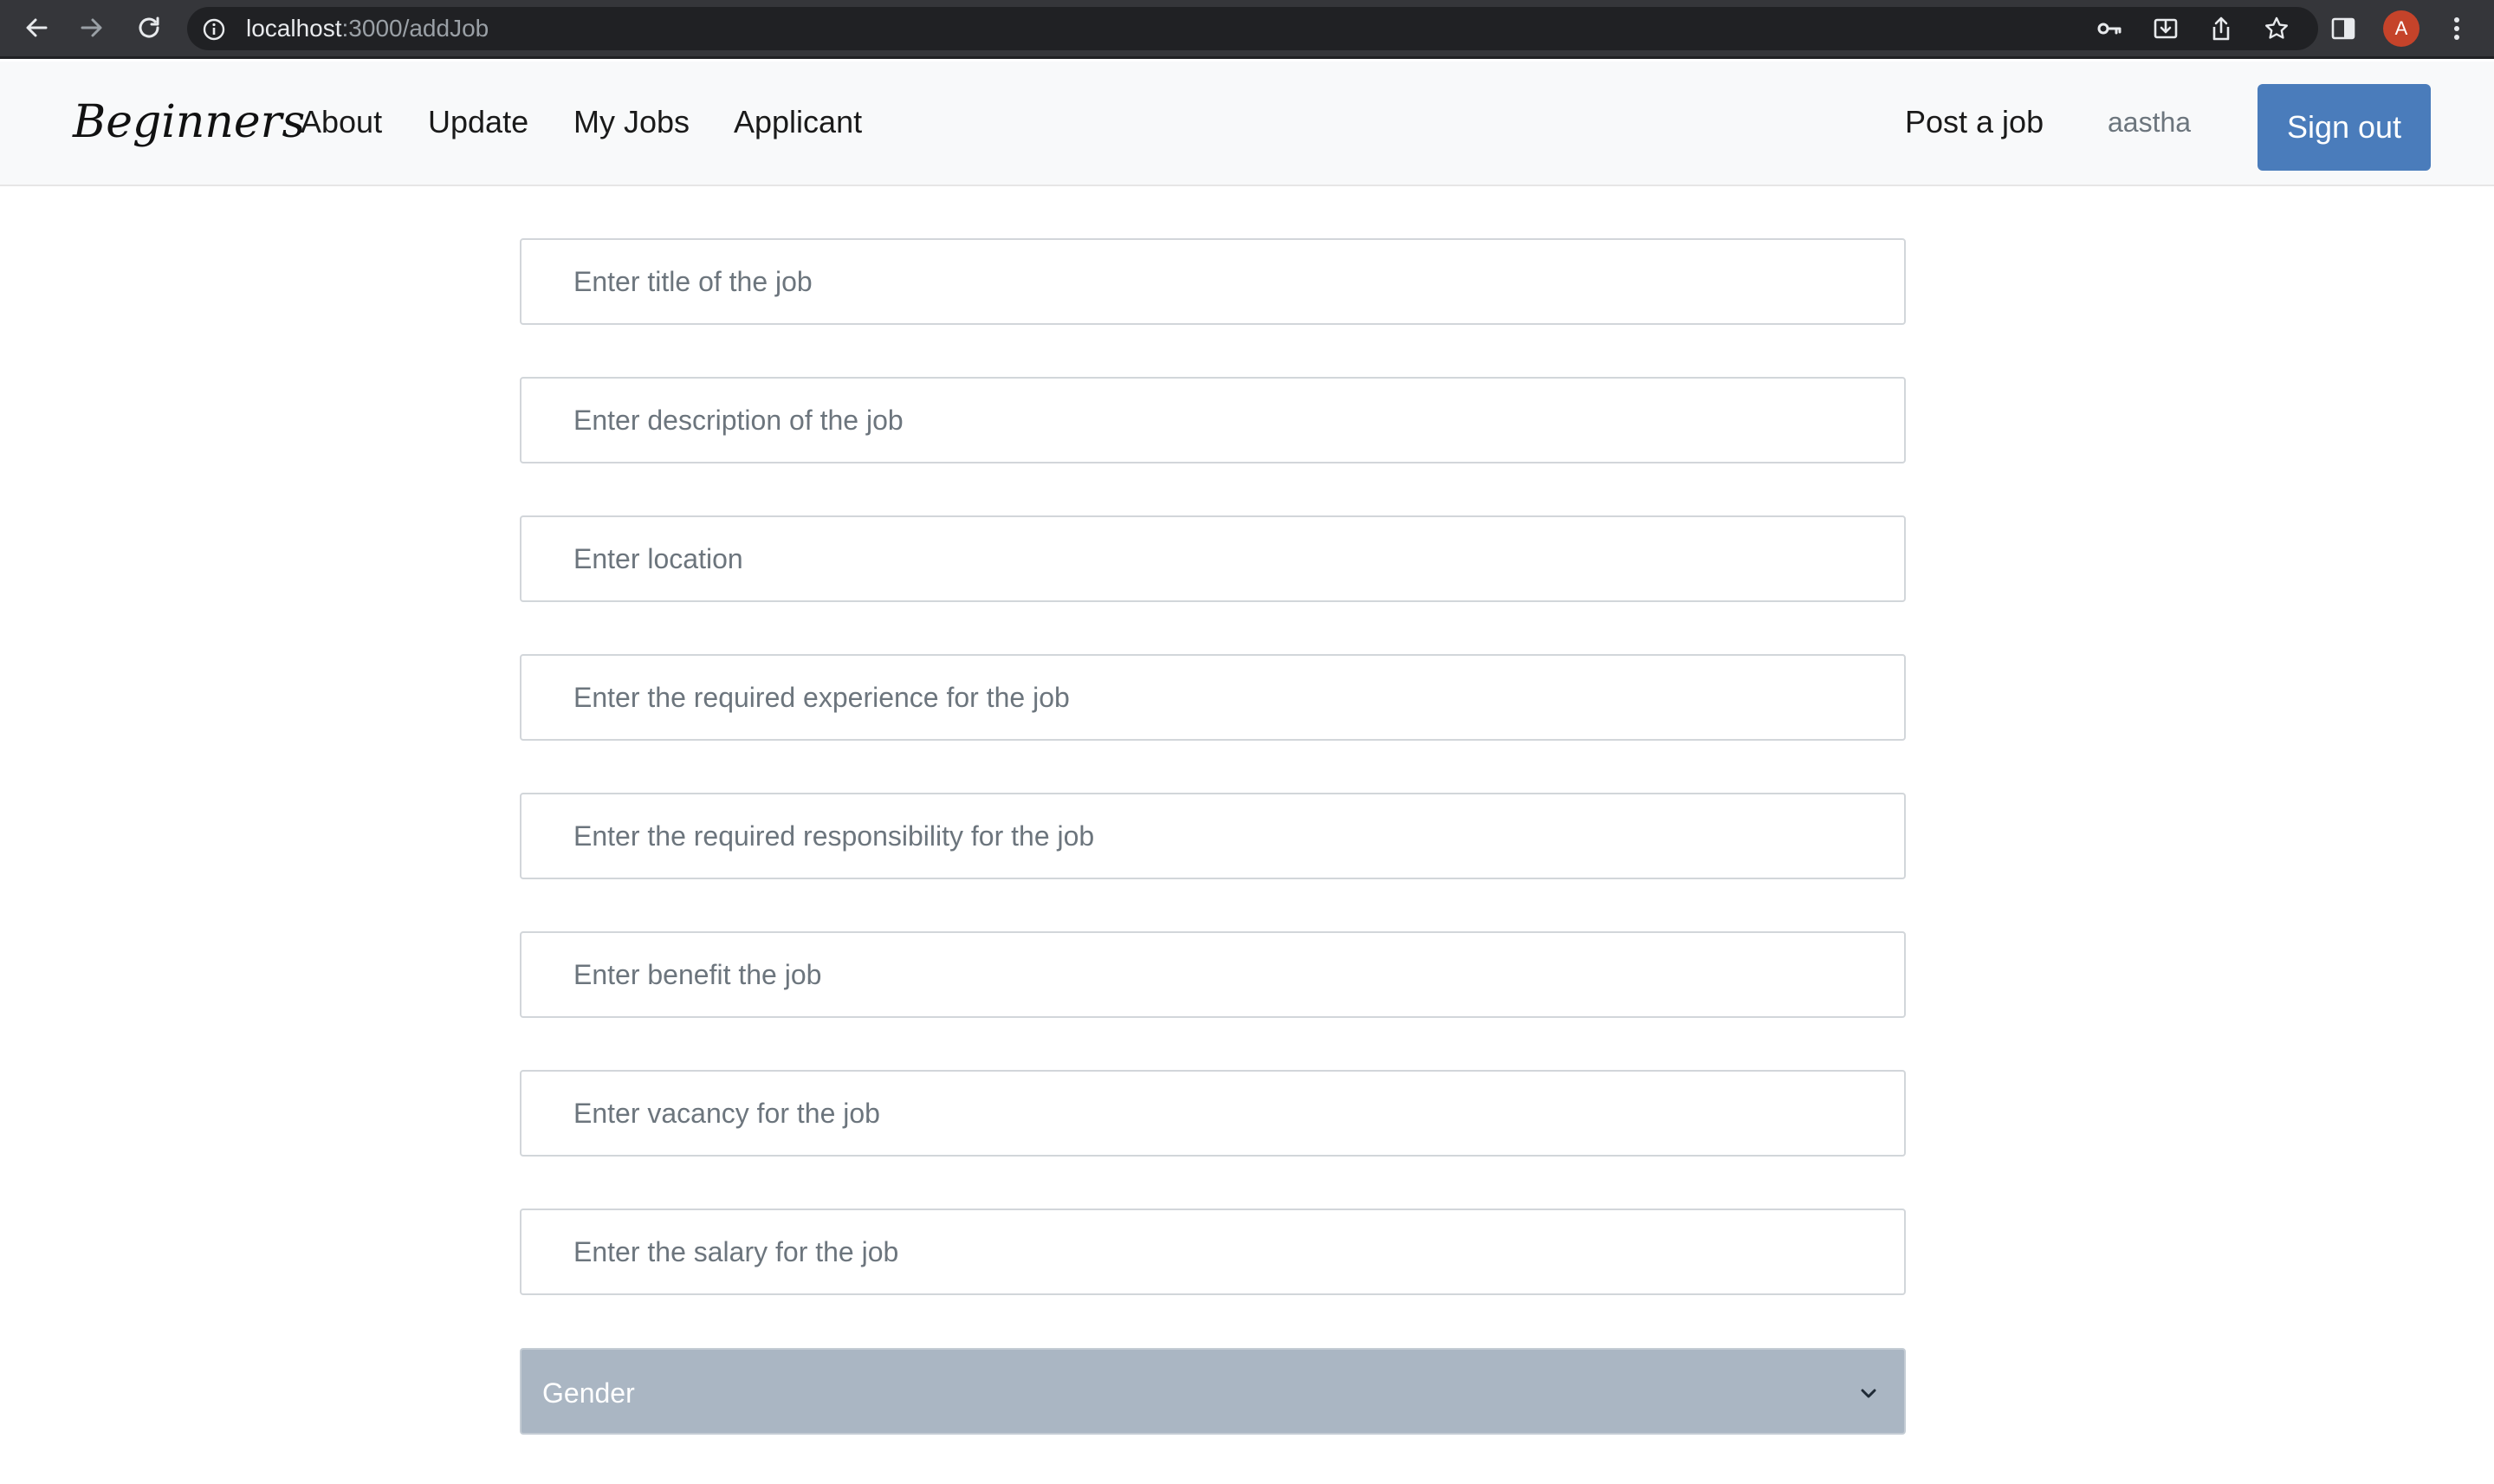 Image resolution: width=2494 pixels, height=1484 pixels. What do you see at coordinates (149, 27) in the screenshot?
I see `reload-icon` at bounding box center [149, 27].